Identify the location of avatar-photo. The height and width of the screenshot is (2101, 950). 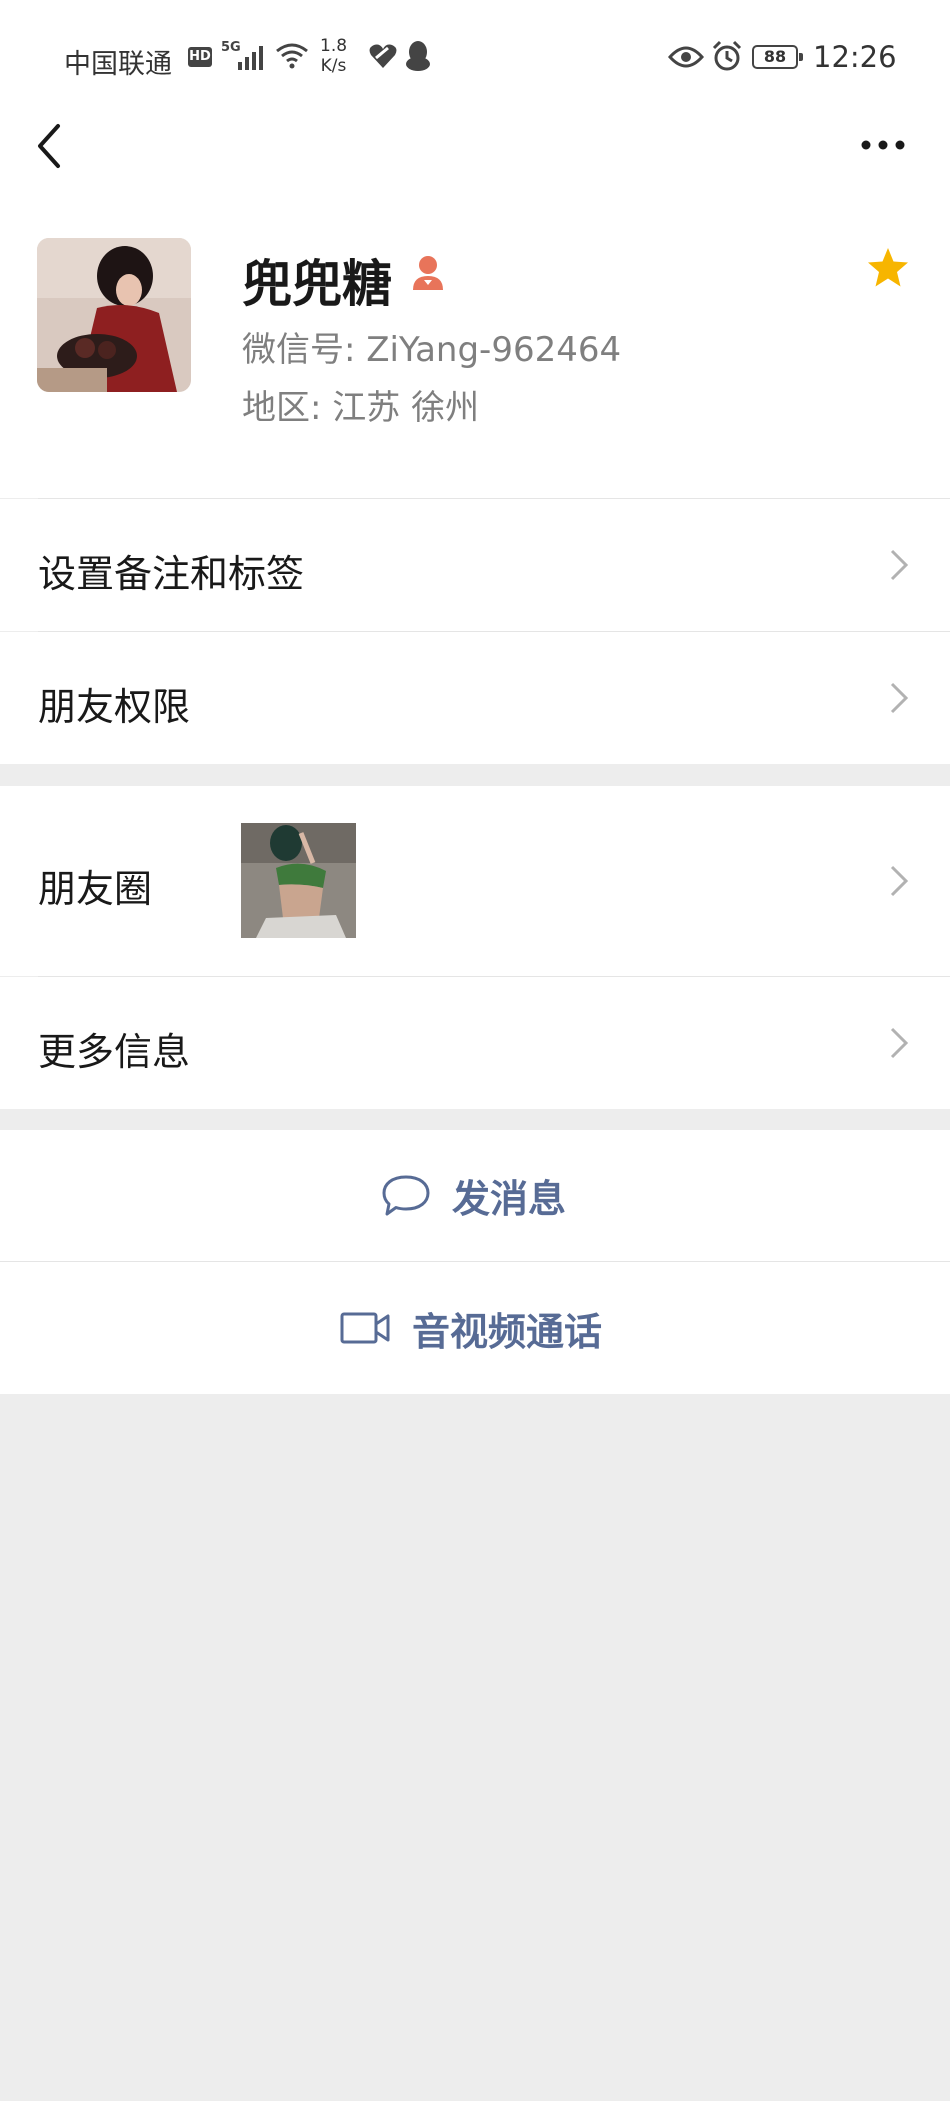
(114, 315).